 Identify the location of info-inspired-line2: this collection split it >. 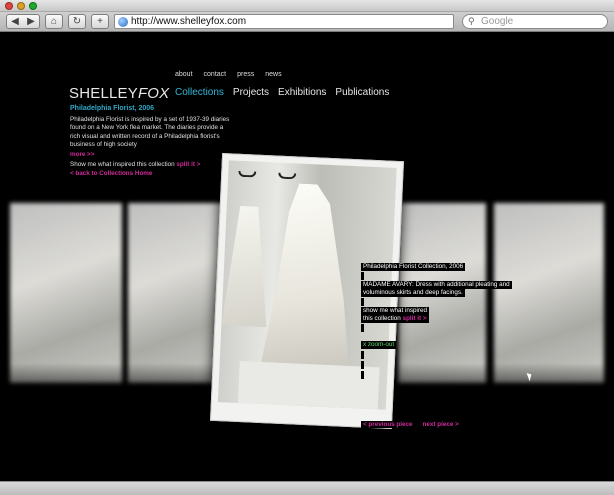
(395, 319).